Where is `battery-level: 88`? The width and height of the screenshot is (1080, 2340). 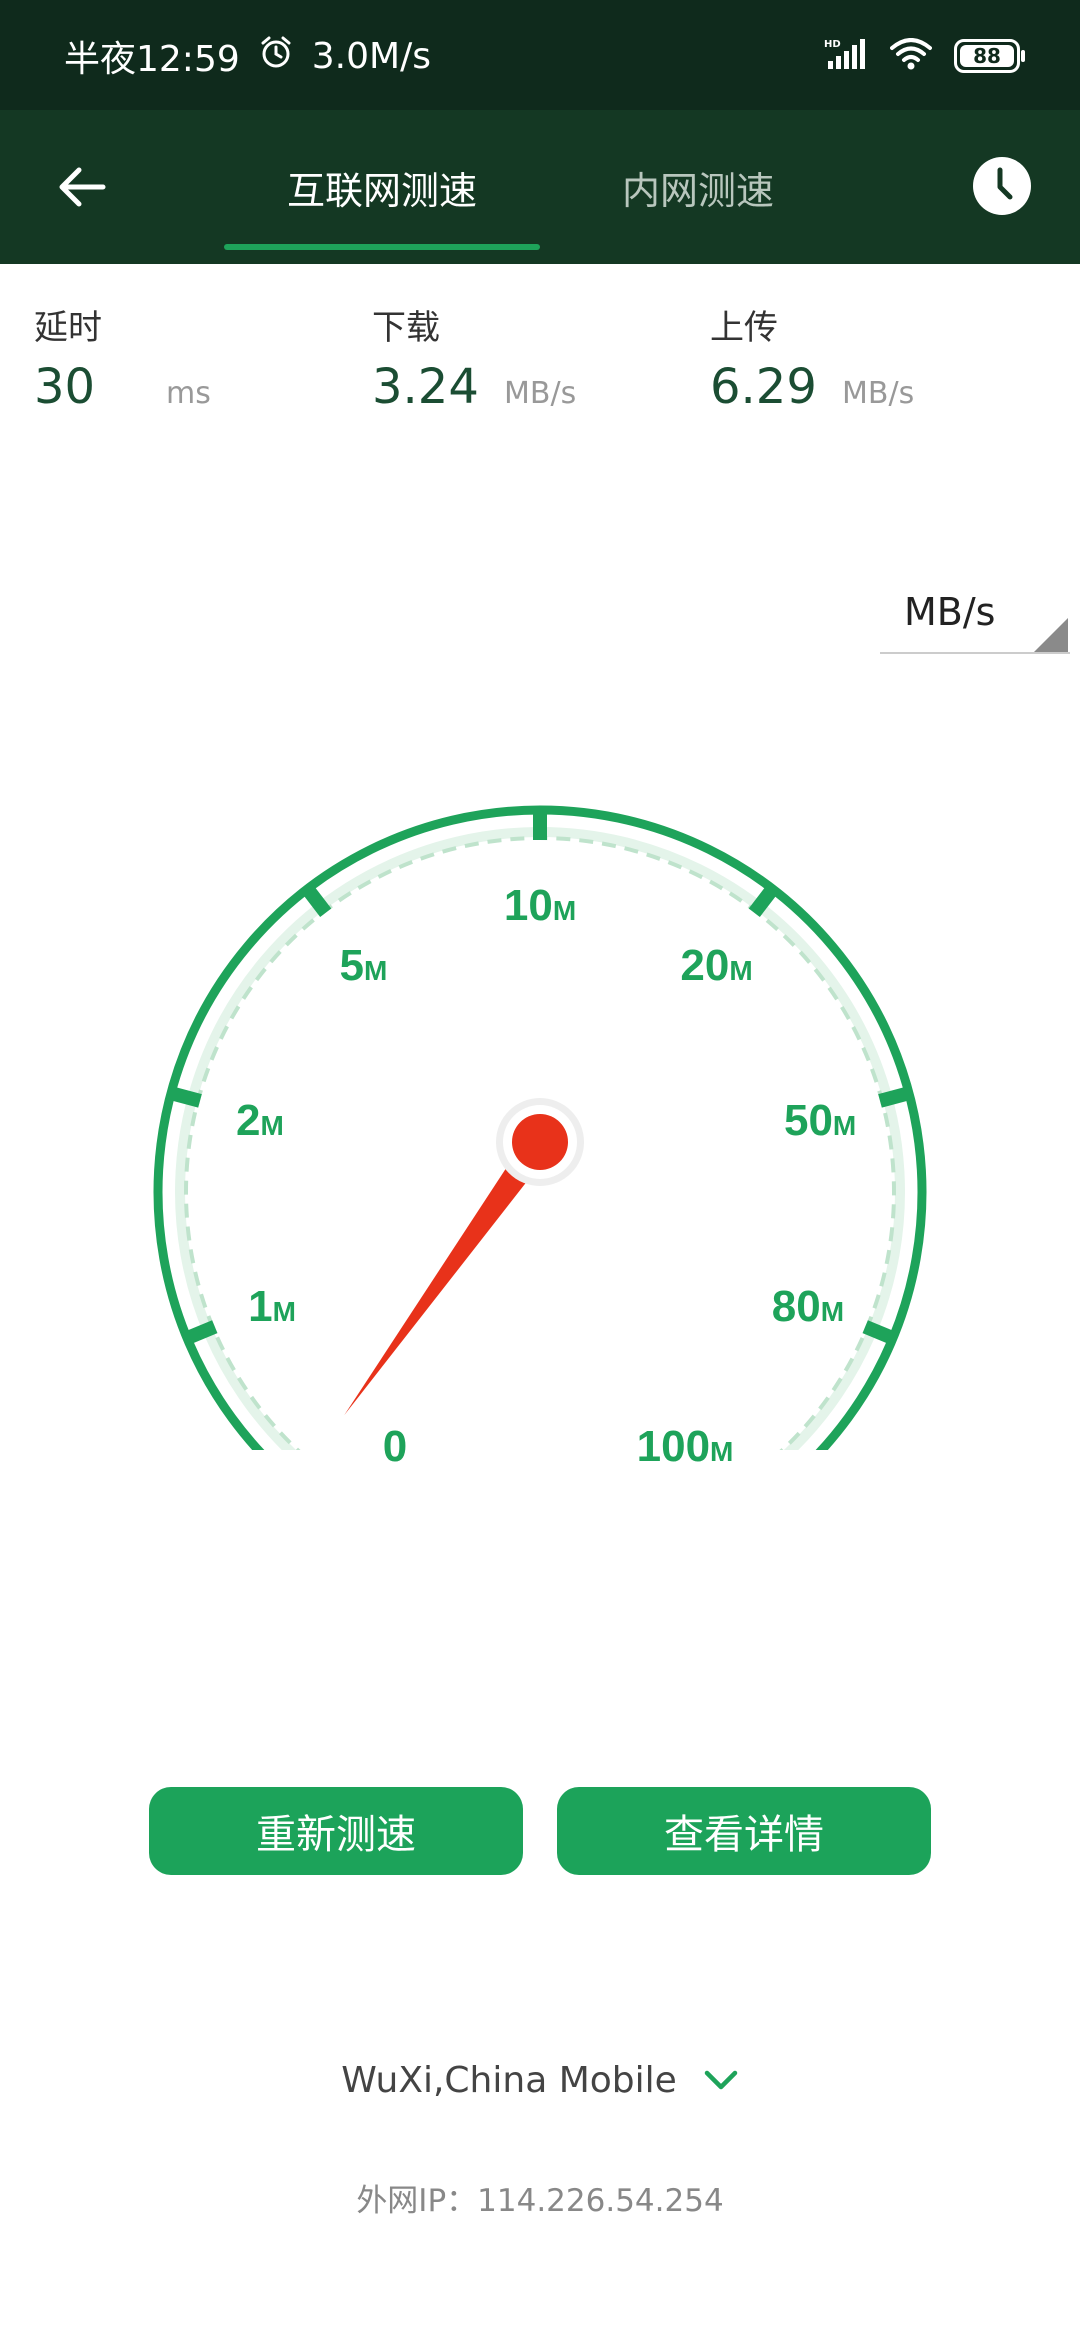
battery-level: 88 is located at coordinates (987, 56).